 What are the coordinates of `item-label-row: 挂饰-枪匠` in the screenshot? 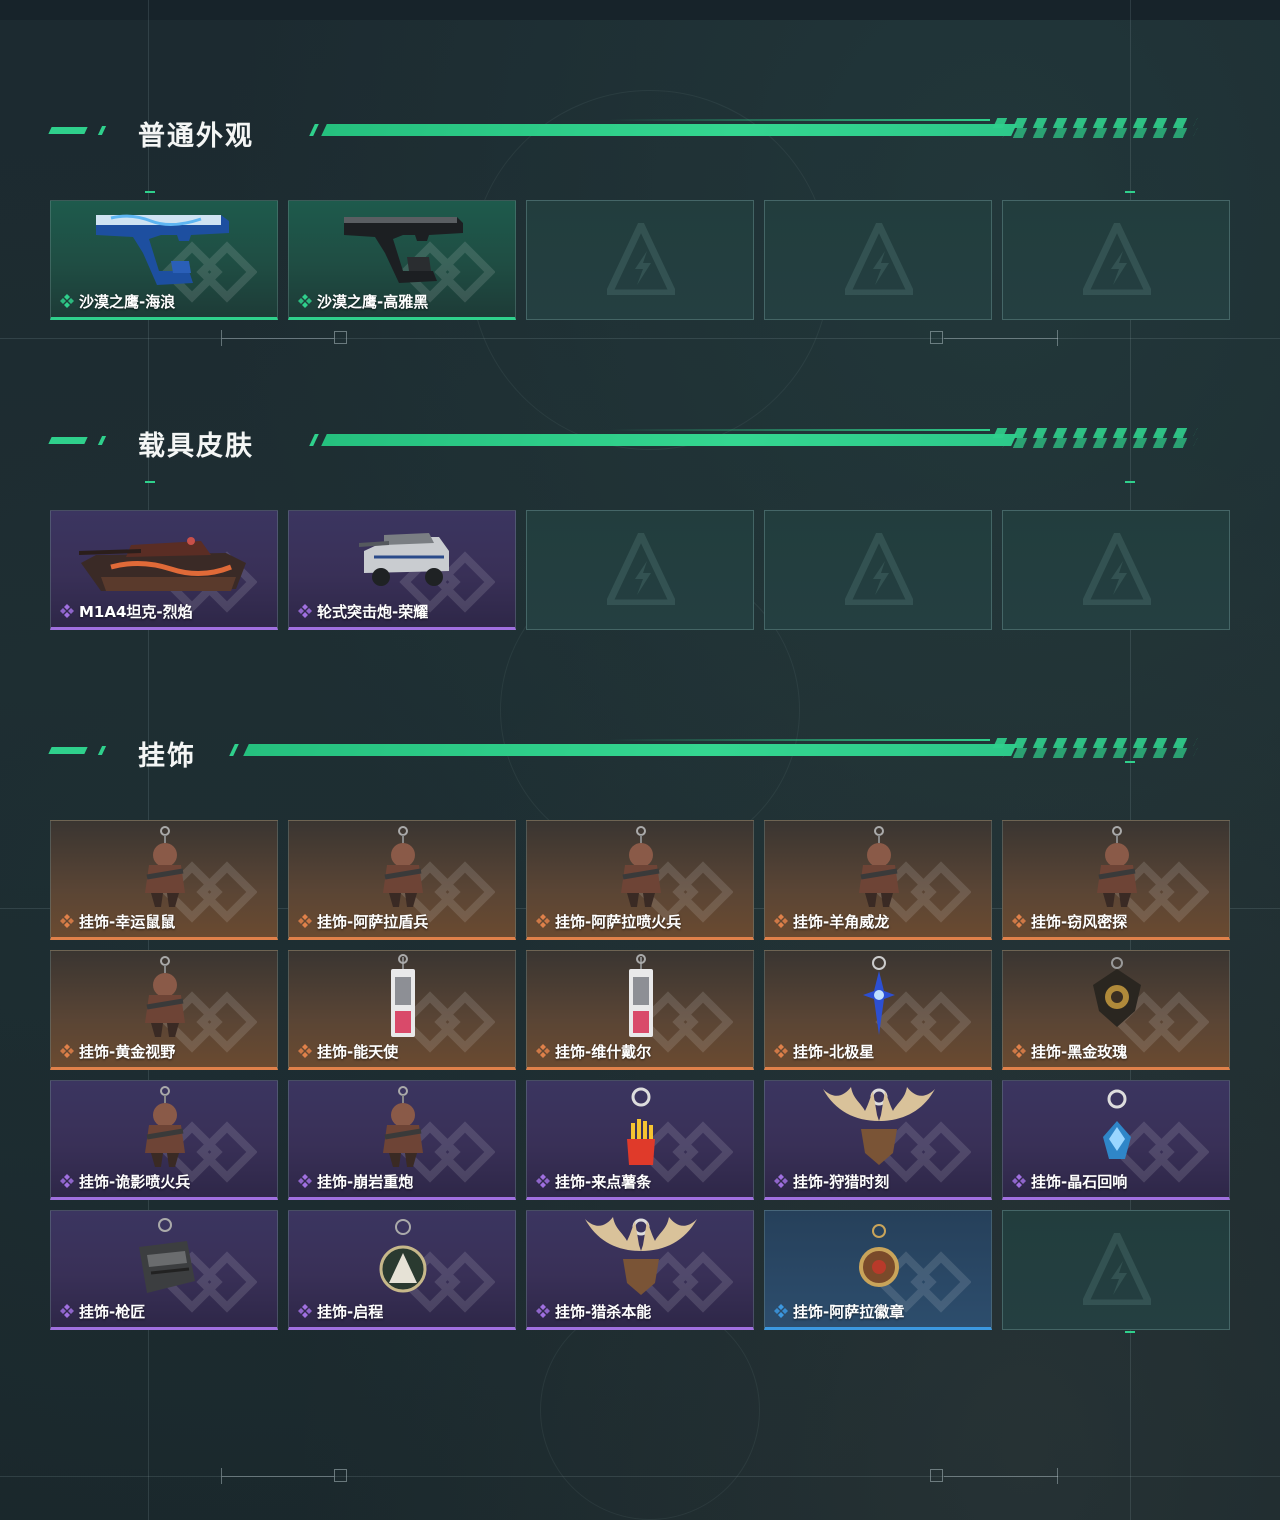 It's located at (102, 1311).